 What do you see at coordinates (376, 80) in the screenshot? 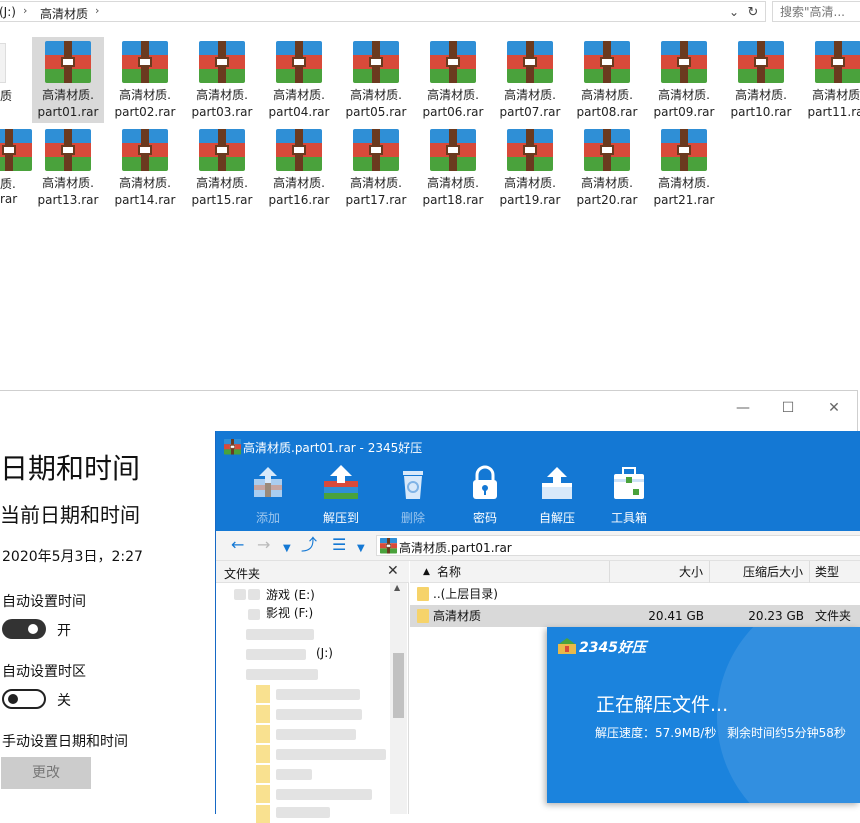
I see `file-item: 高清材质. part05.rar` at bounding box center [376, 80].